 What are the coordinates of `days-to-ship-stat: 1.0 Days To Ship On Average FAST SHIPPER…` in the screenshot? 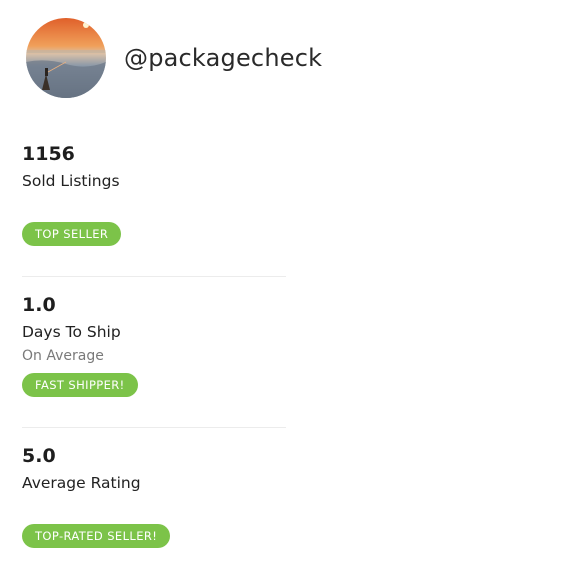 It's located at (154, 359).